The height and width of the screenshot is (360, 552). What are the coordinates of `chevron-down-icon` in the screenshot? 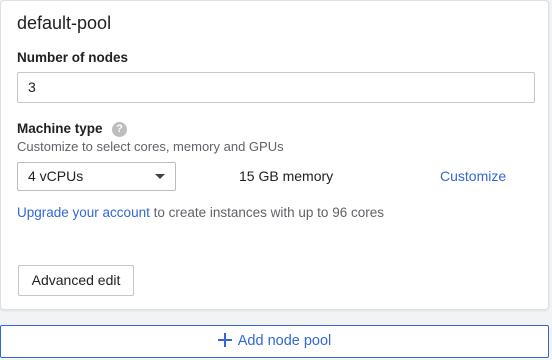 It's located at (160, 176).